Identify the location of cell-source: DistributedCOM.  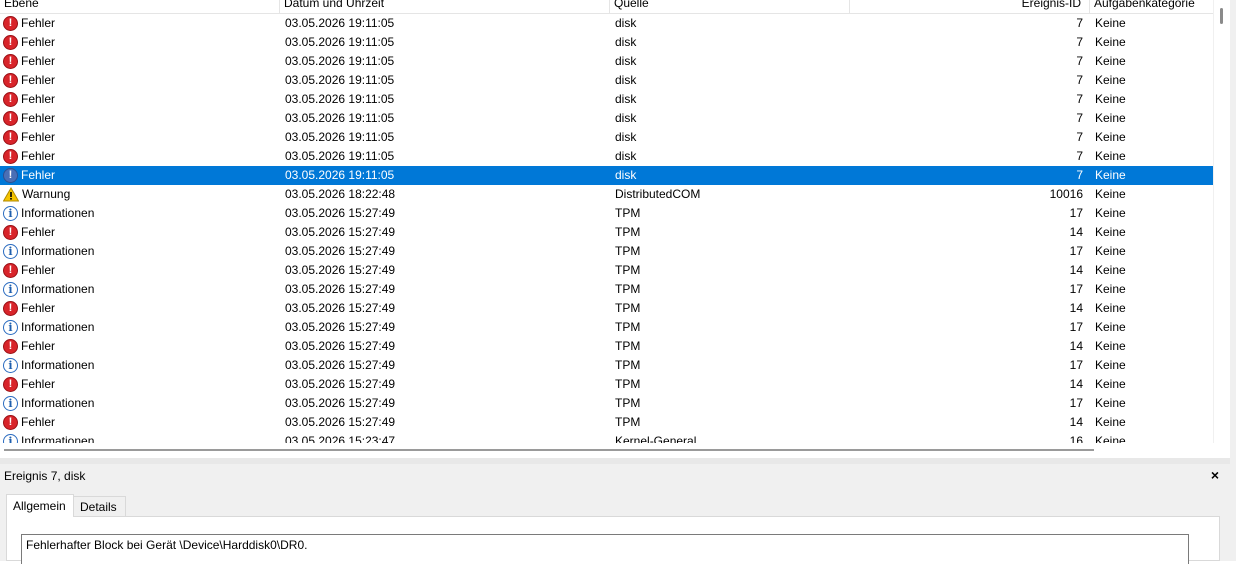
(658, 194).